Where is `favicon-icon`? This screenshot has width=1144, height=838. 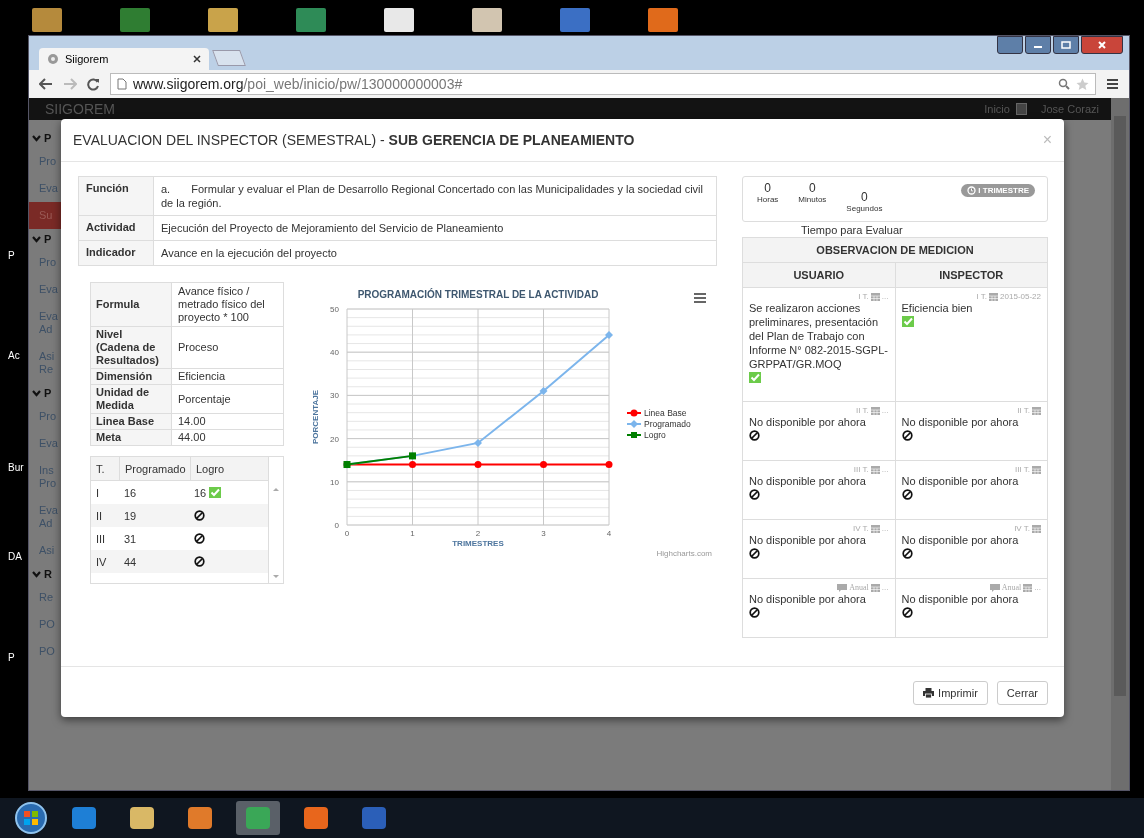
favicon-icon is located at coordinates (53, 59).